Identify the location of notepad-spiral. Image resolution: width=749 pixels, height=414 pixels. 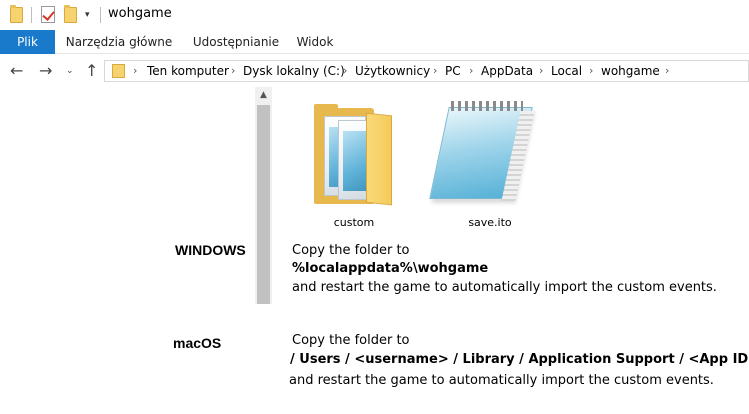
(487, 106).